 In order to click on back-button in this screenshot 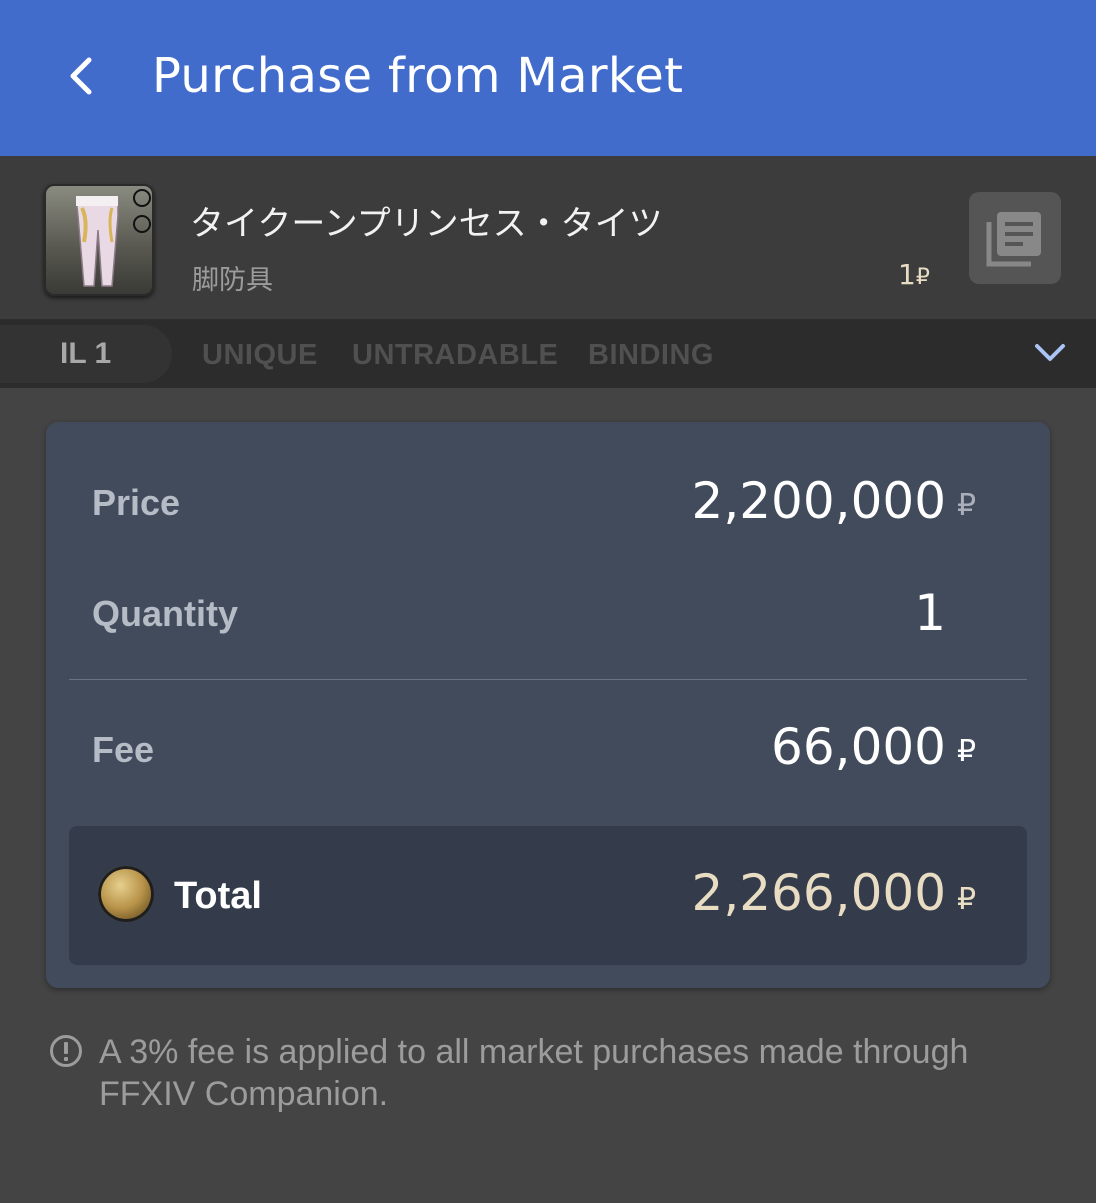, I will do `click(82, 76)`.